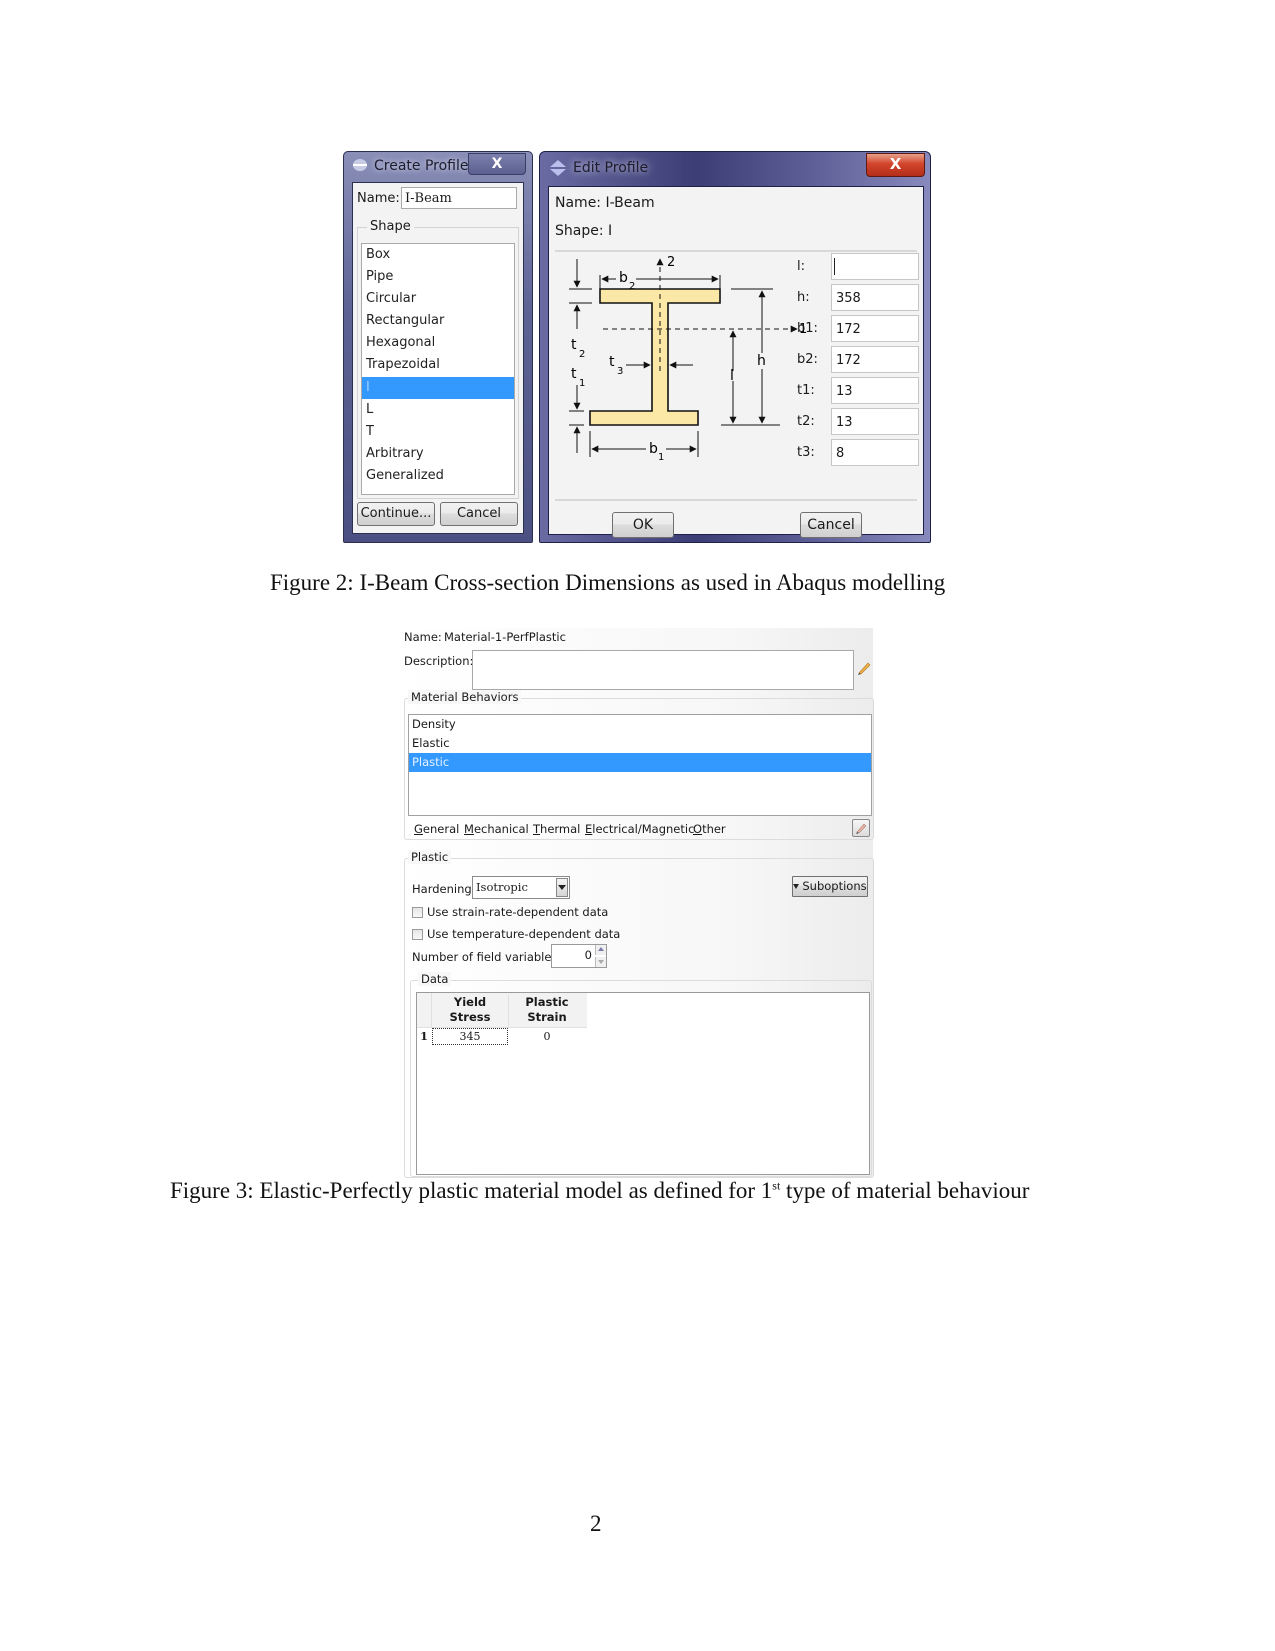  Describe the element at coordinates (438, 299) in the screenshot. I see `shape-list-item: Circular` at that location.